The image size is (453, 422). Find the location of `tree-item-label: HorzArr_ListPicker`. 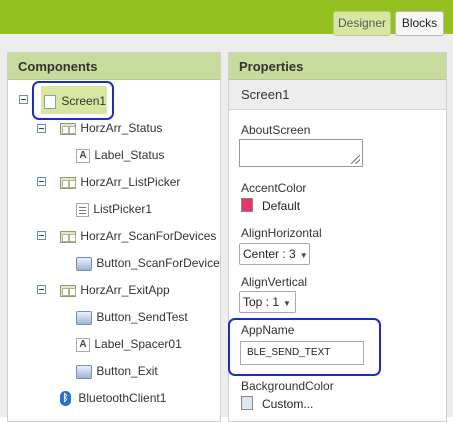

tree-item-label: HorzArr_ListPicker is located at coordinates (130, 182).